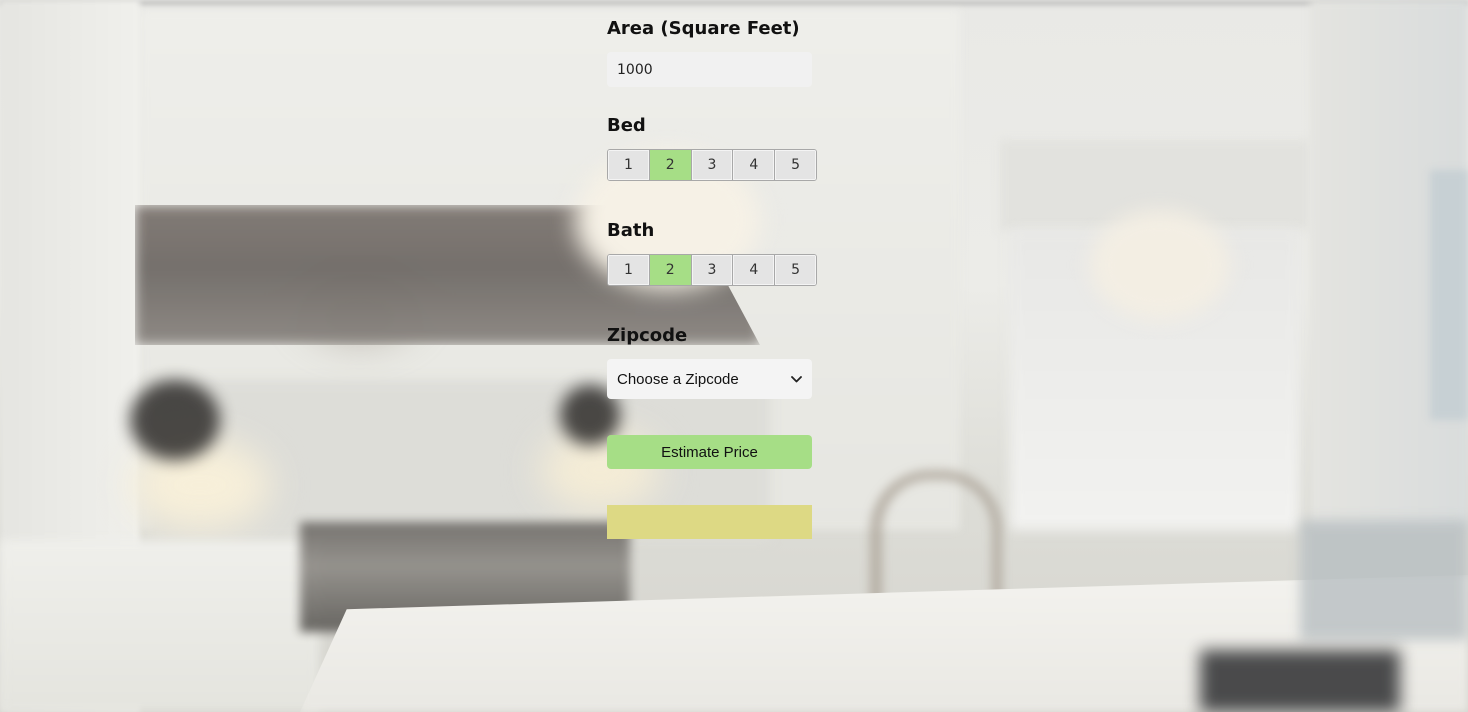  I want to click on bed-option-2: 2, so click(670, 165).